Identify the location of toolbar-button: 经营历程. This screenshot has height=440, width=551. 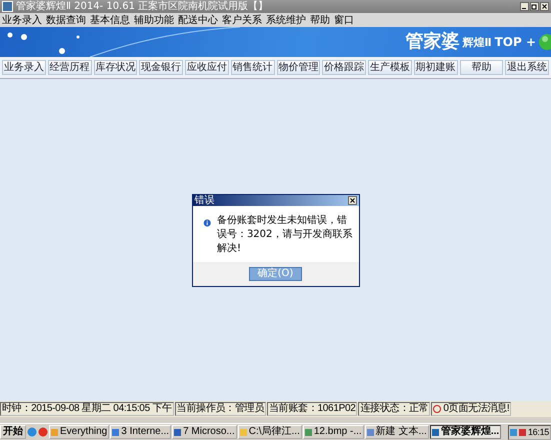
(70, 67).